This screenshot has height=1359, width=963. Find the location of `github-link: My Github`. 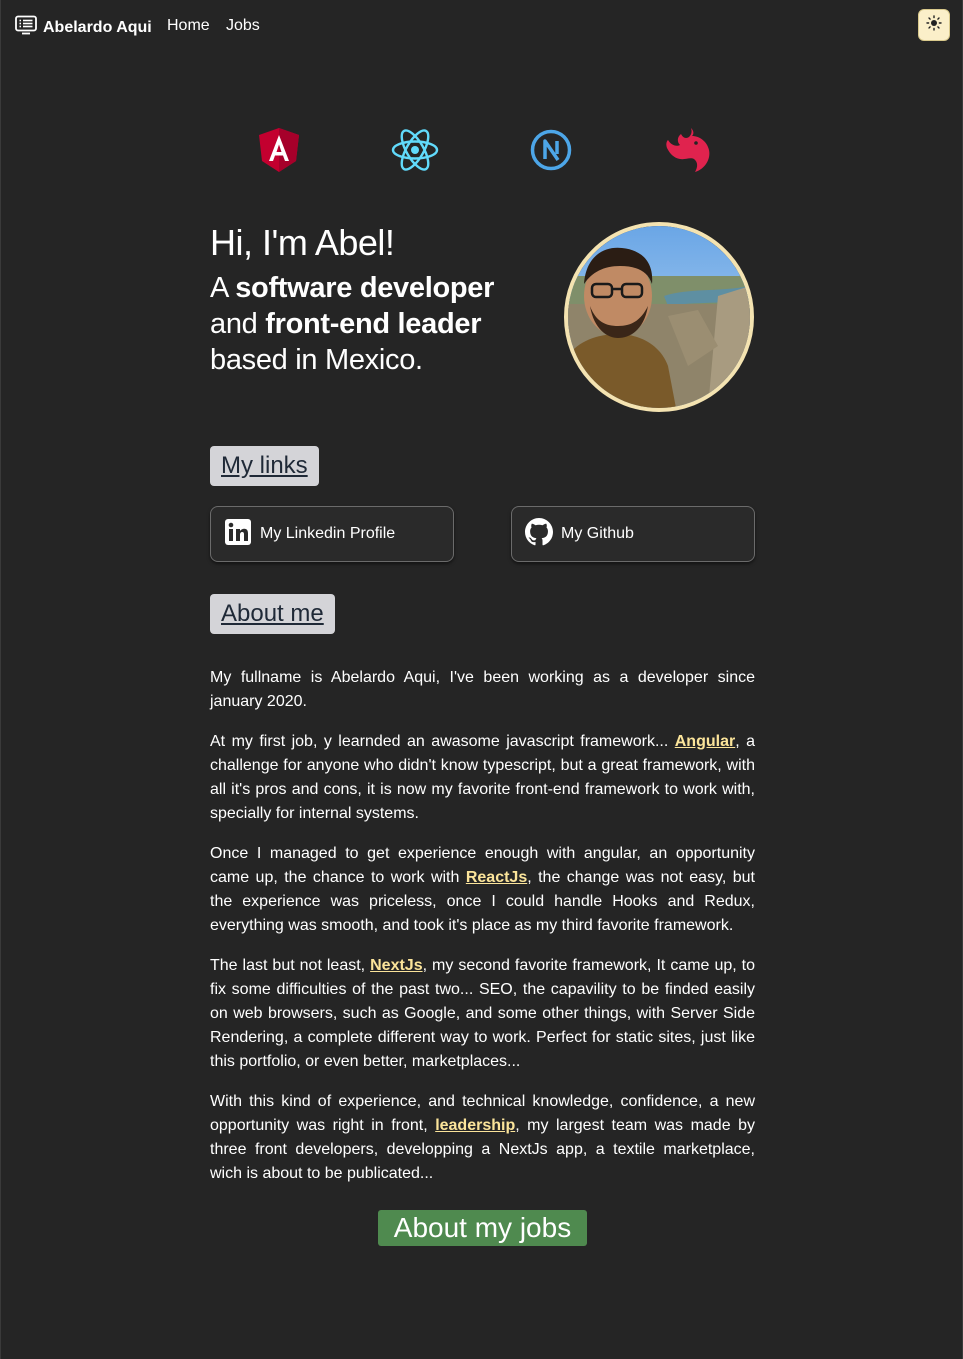

github-link: My Github is located at coordinates (633, 534).